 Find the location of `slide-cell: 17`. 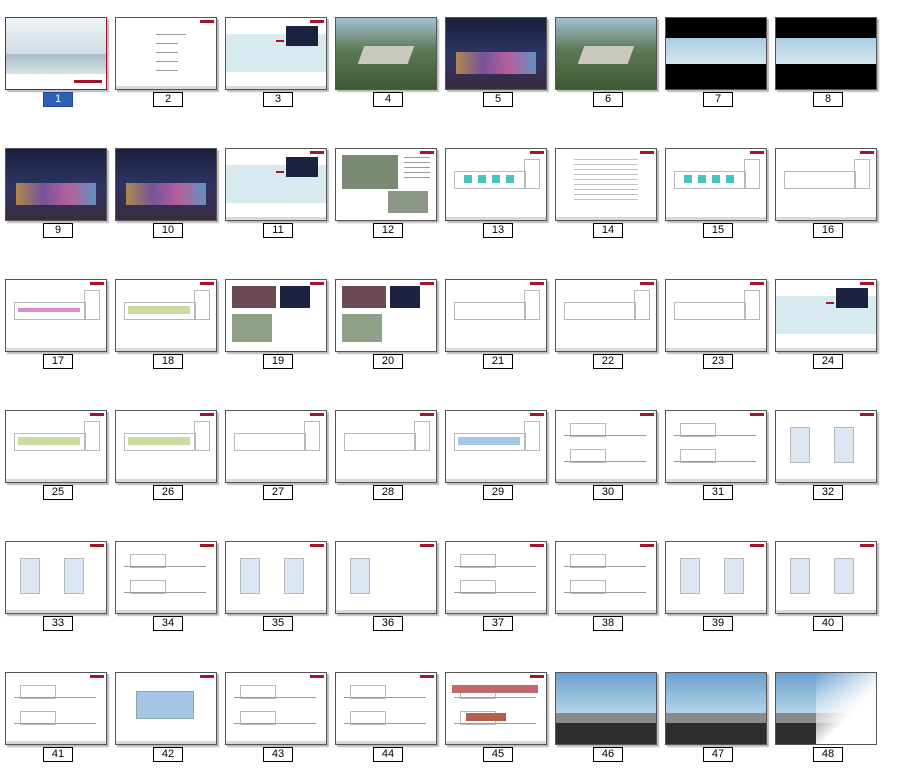

slide-cell: 17 is located at coordinates (56, 327).